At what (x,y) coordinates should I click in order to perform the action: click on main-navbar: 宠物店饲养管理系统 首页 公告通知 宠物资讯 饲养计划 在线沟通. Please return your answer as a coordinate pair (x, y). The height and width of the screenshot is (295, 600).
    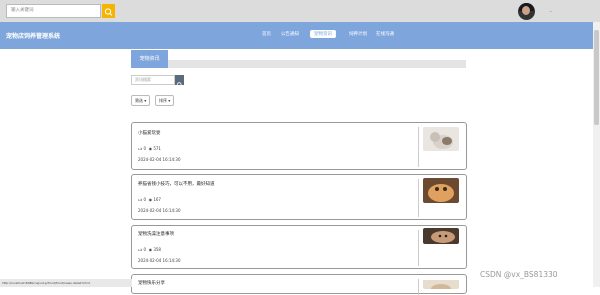
    Looking at the image, I should click on (300, 35).